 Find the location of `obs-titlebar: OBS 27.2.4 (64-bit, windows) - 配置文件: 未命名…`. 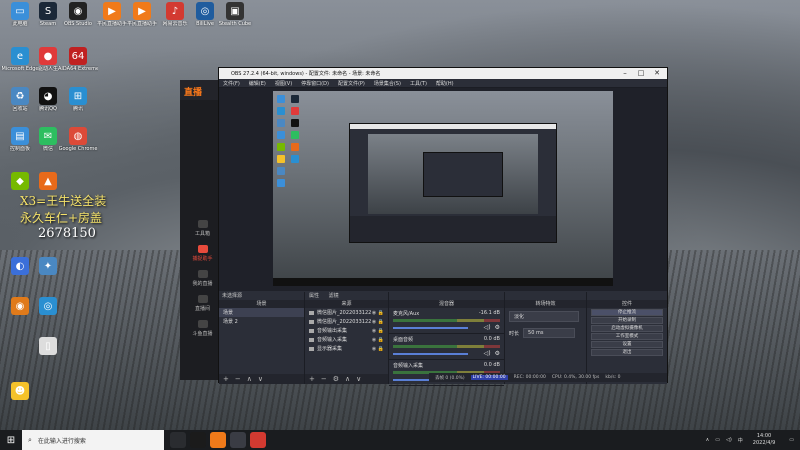

obs-titlebar: OBS 27.2.4 (64-bit, windows) - 配置文件: 未命名… is located at coordinates (443, 73).